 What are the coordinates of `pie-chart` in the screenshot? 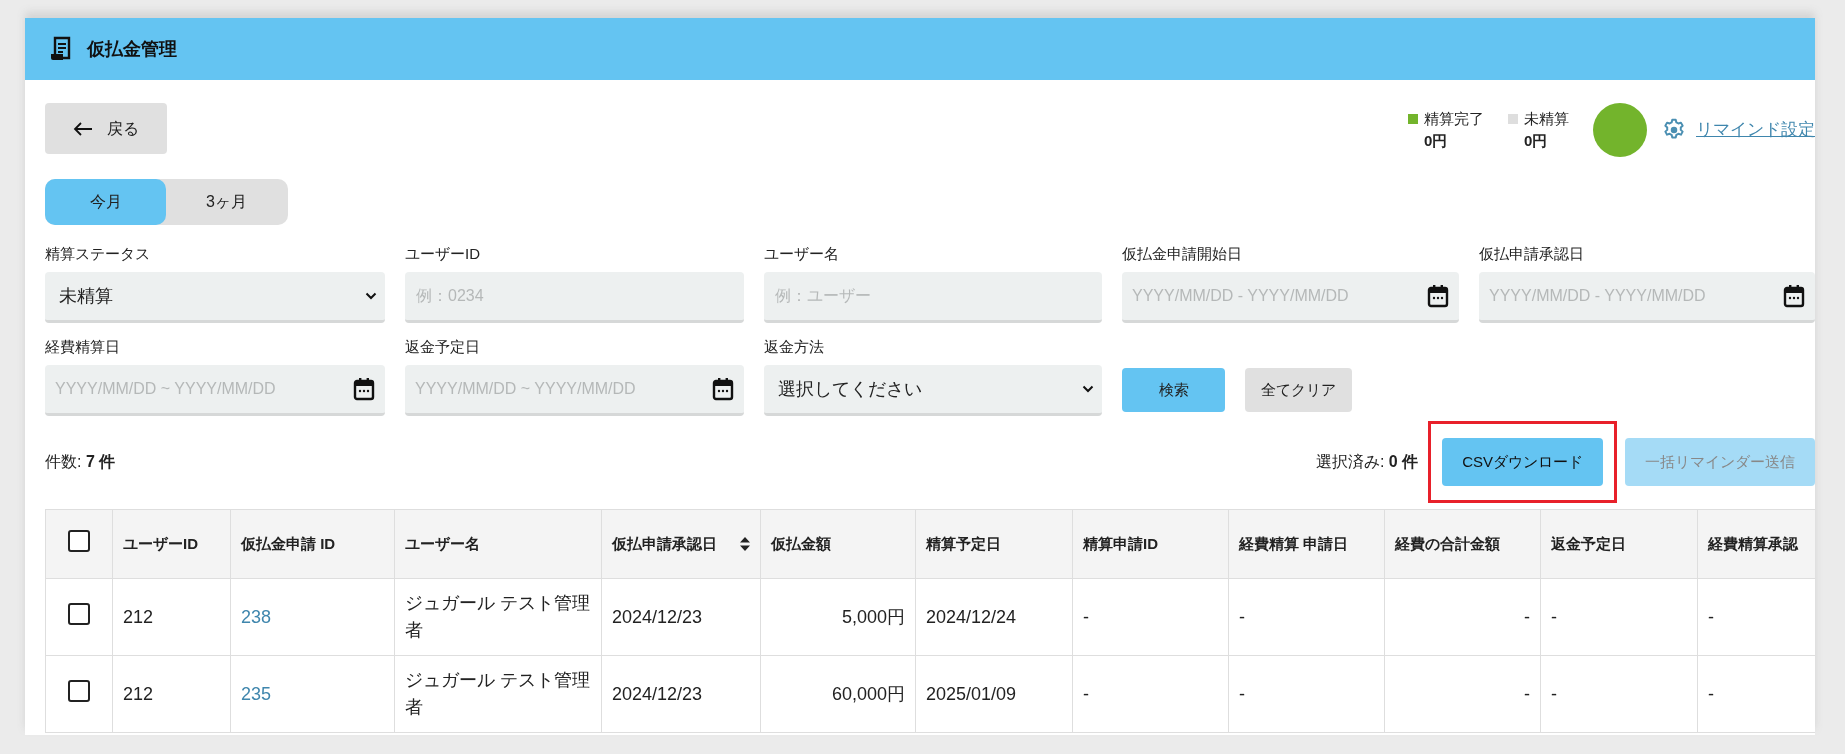 It's located at (1620, 130).